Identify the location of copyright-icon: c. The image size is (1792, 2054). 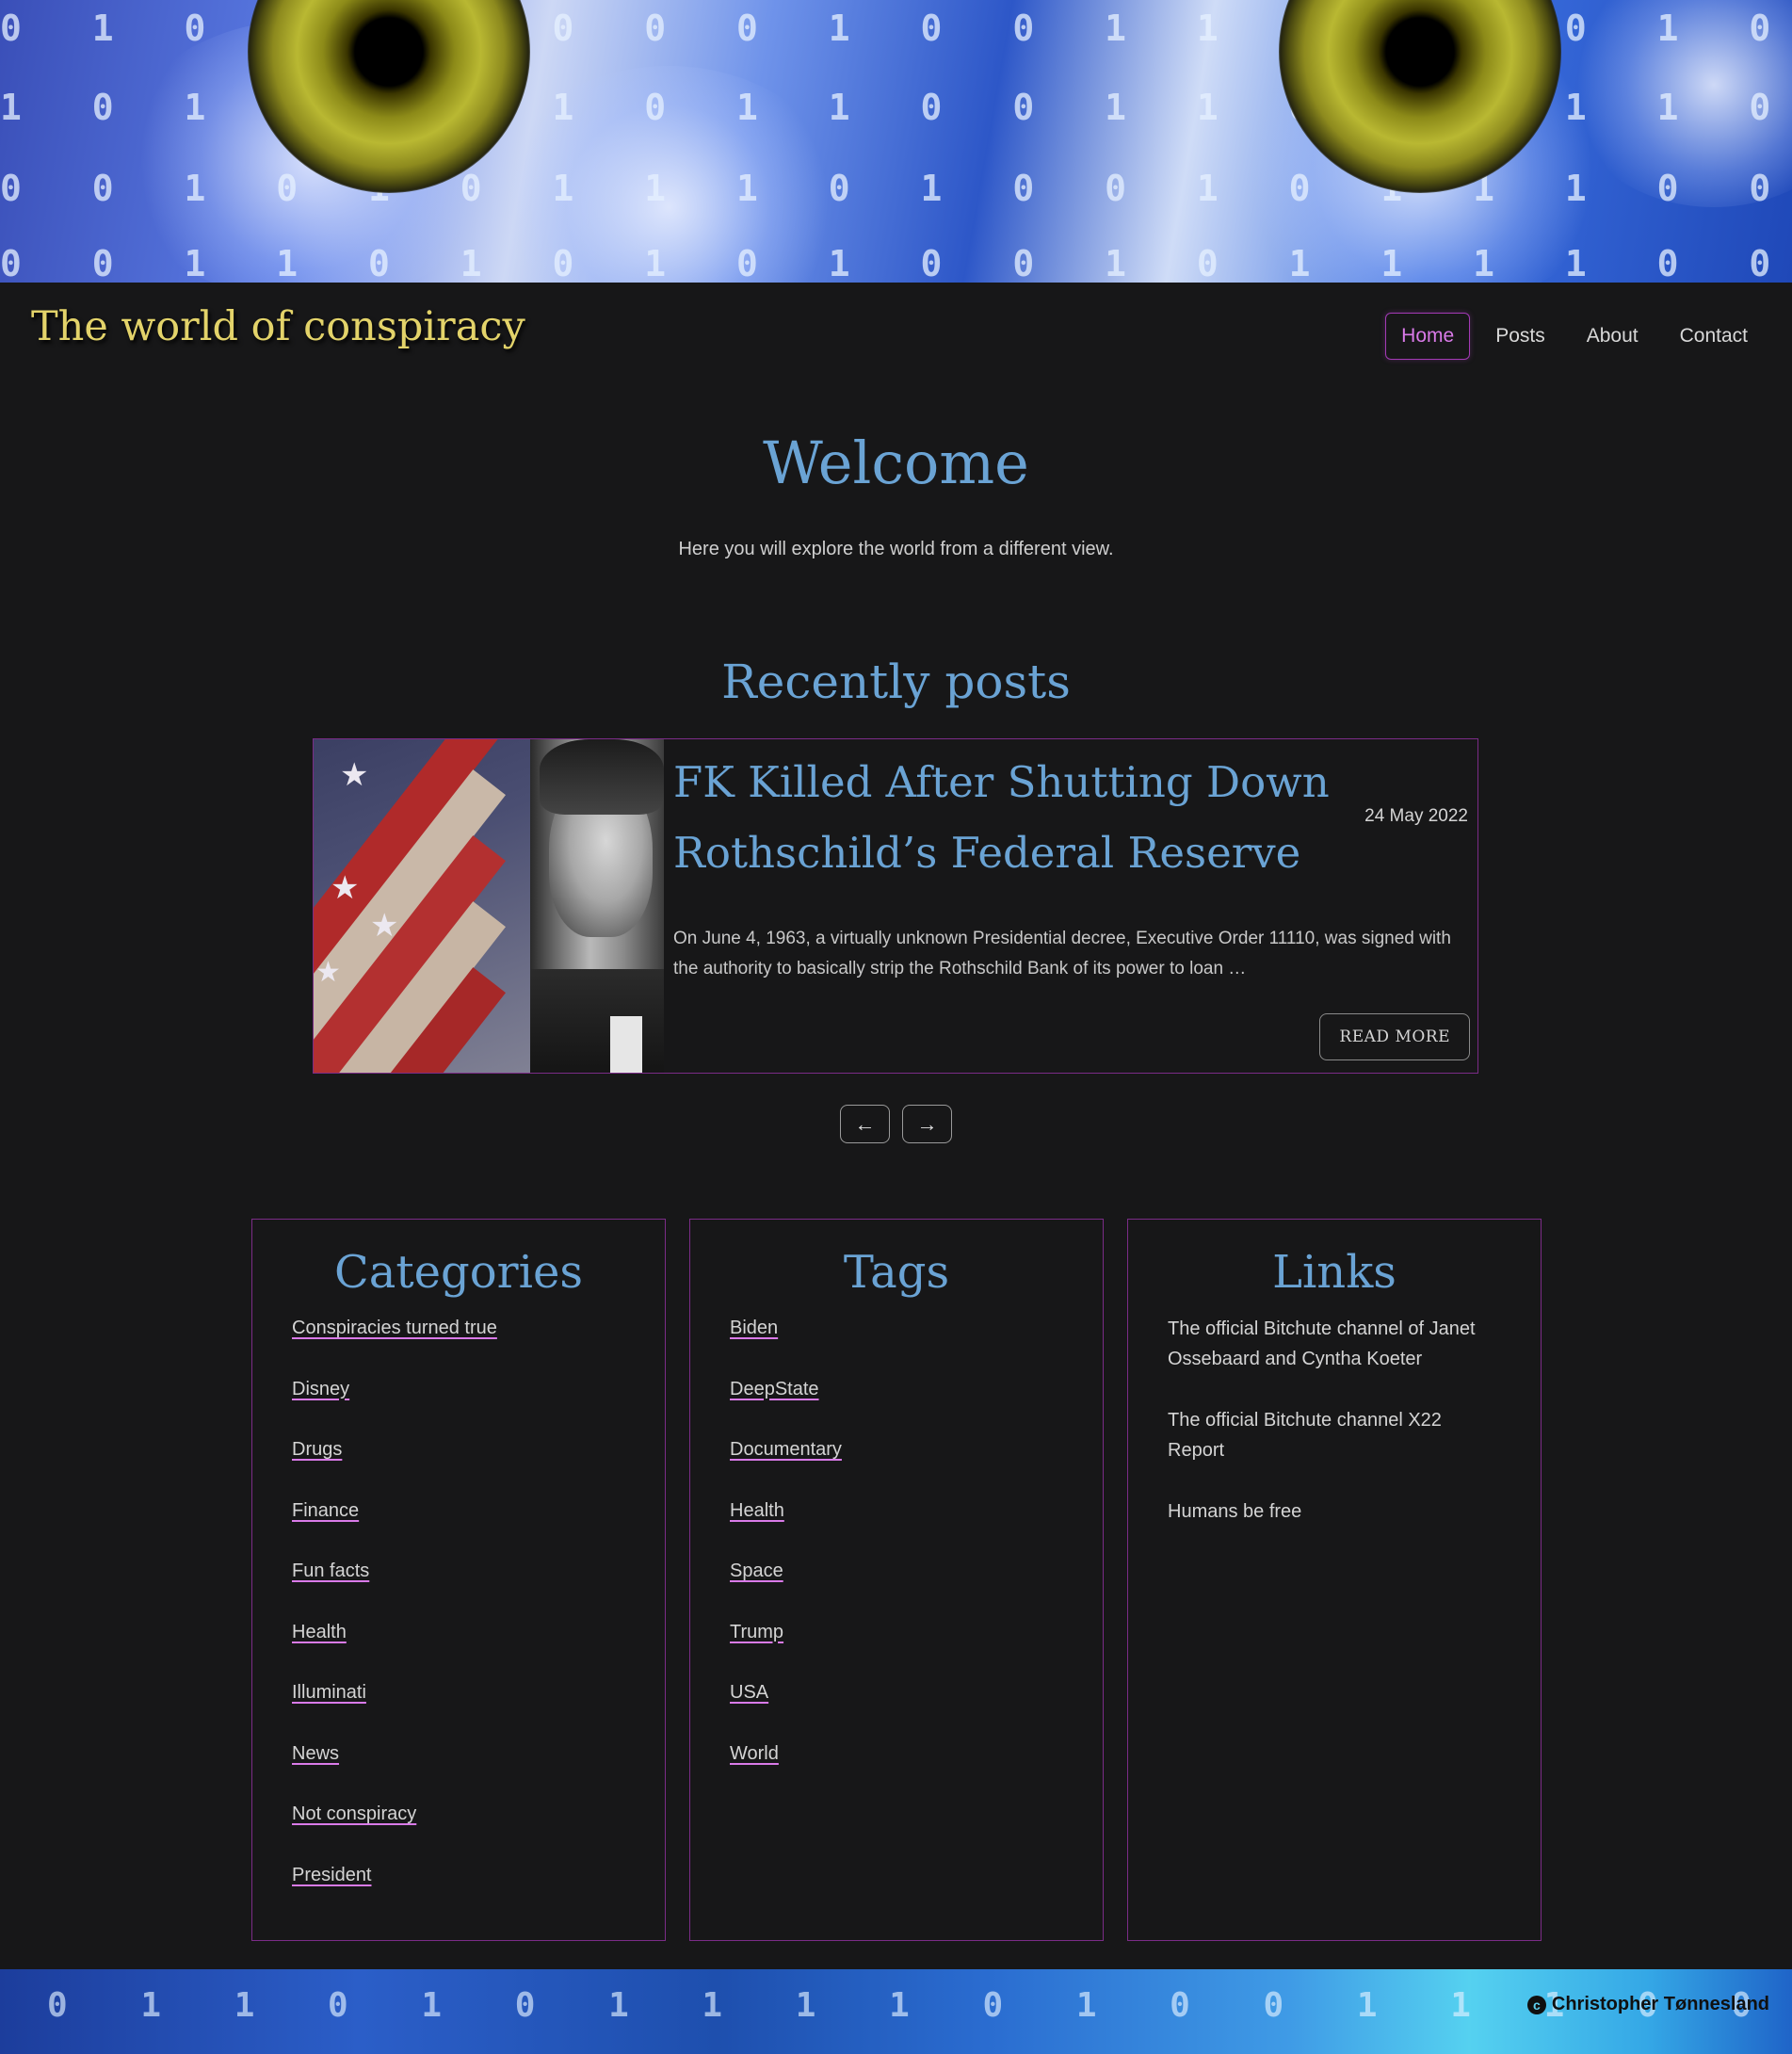
(1536, 2005).